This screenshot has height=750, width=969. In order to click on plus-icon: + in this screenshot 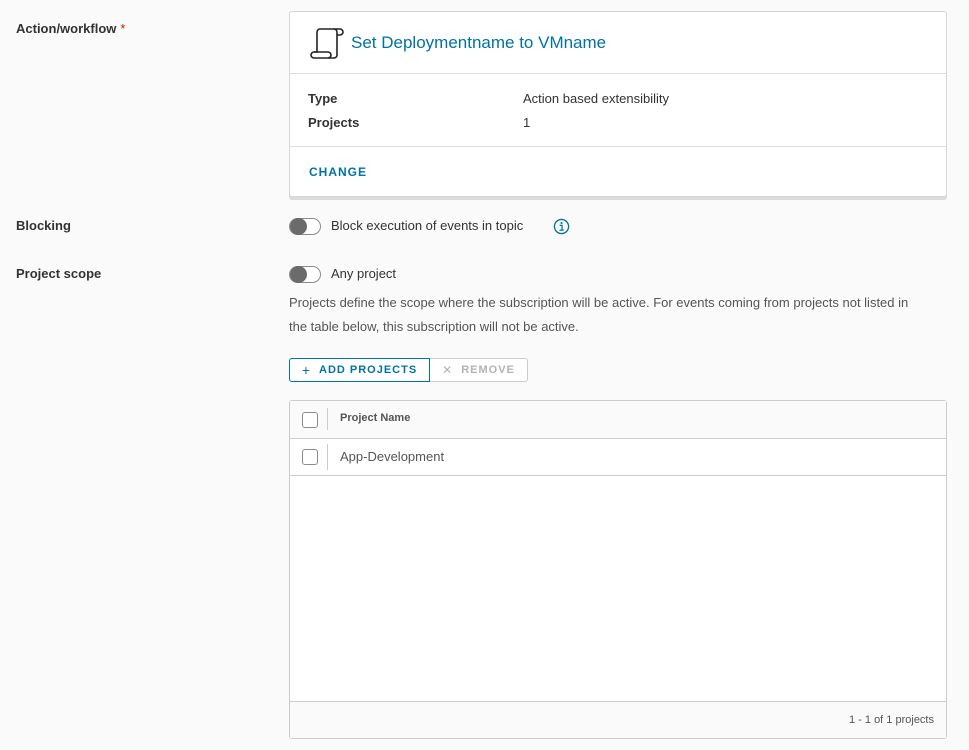, I will do `click(306, 370)`.